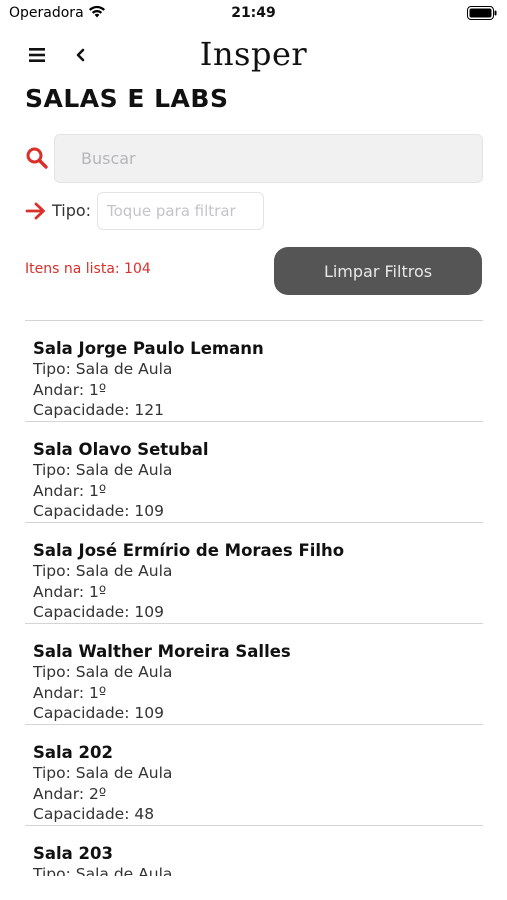 This screenshot has width=507, height=900. I want to click on battery-icon, so click(482, 13).